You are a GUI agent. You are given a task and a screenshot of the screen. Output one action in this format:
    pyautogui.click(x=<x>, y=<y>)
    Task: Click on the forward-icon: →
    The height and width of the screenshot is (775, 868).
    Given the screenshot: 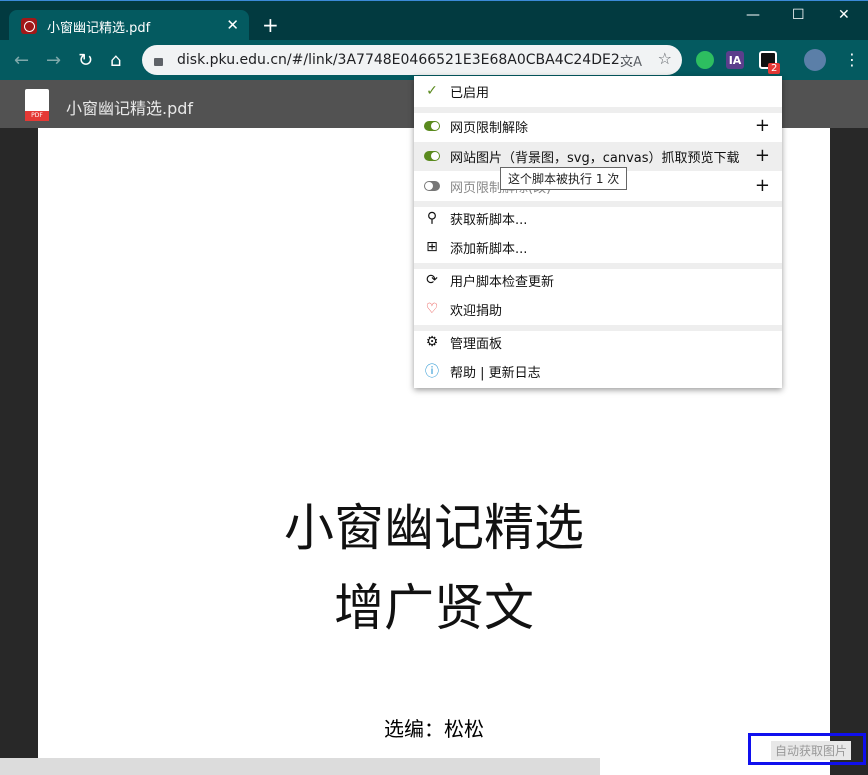 What is the action you would take?
    pyautogui.click(x=53, y=60)
    